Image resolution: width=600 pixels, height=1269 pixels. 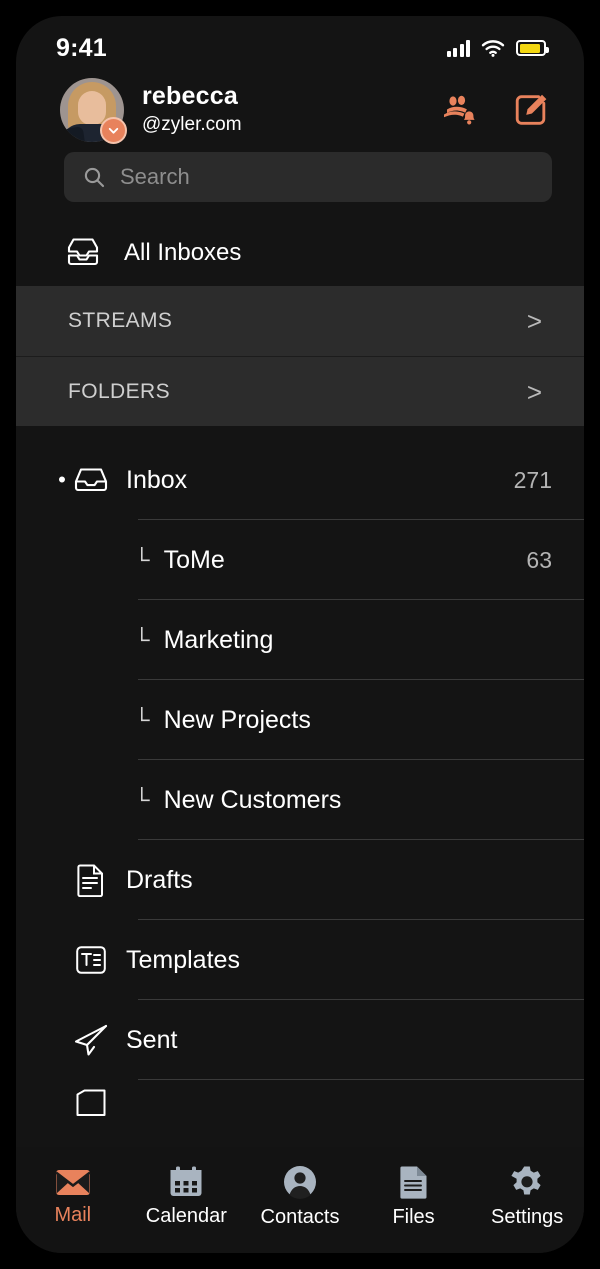 What do you see at coordinates (190, 96) in the screenshot?
I see `account-name: rebecca` at bounding box center [190, 96].